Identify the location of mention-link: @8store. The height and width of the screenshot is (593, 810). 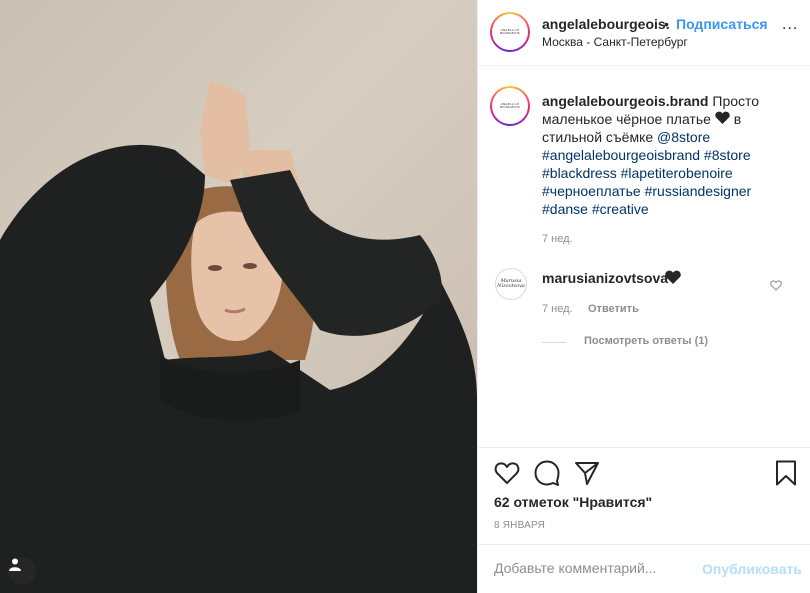
(683, 137).